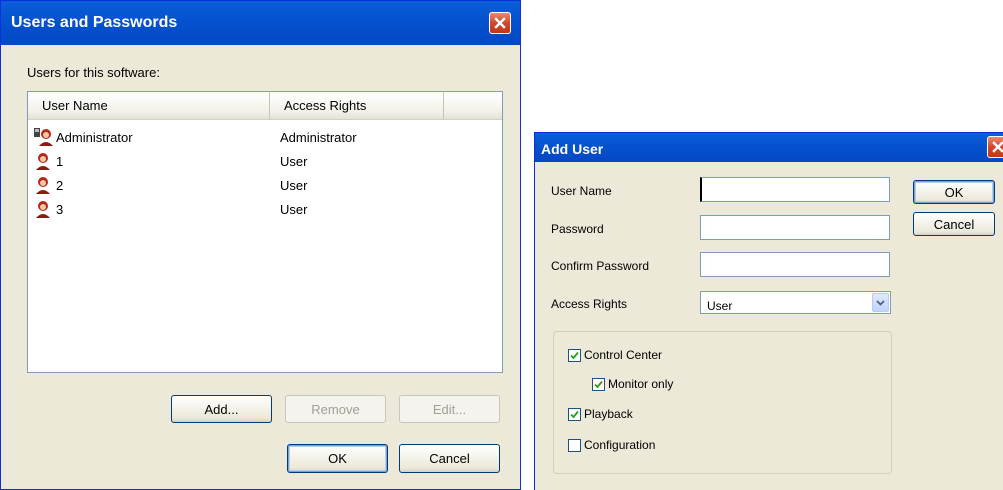  What do you see at coordinates (337, 458) in the screenshot?
I see `ok-button: OK` at bounding box center [337, 458].